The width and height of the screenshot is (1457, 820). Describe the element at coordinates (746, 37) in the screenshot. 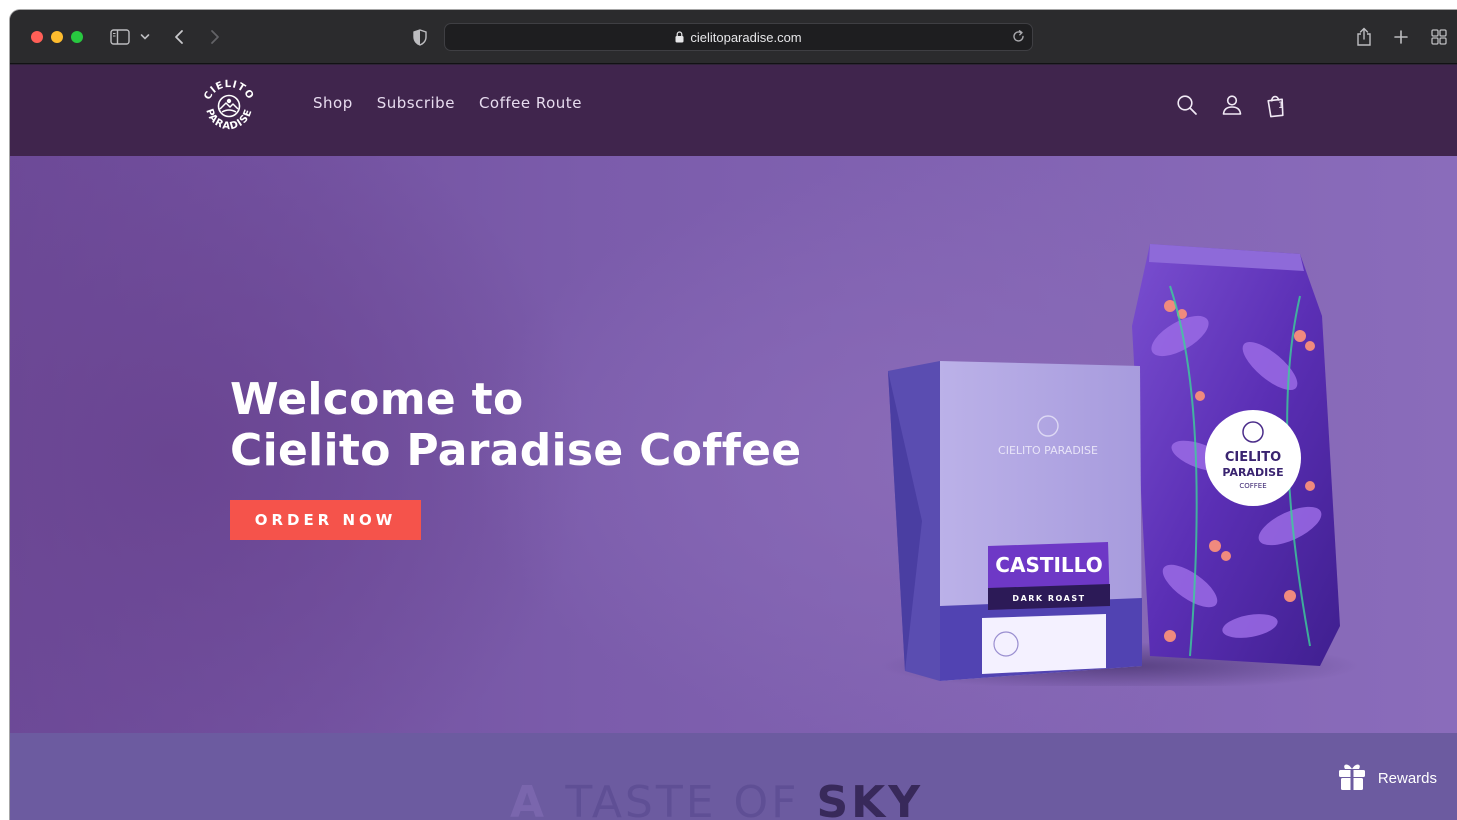

I see `url-text: cielitoparadise.com` at that location.